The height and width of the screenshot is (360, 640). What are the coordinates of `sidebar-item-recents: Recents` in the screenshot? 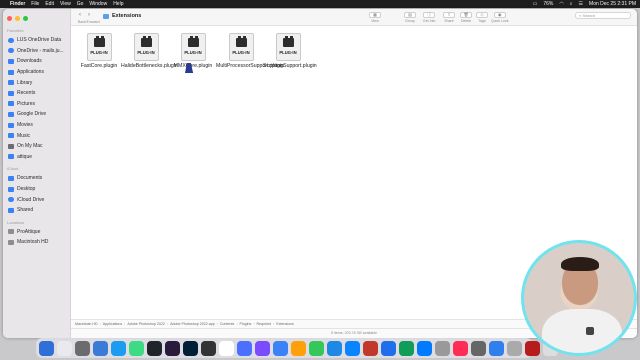 It's located at (36, 93).